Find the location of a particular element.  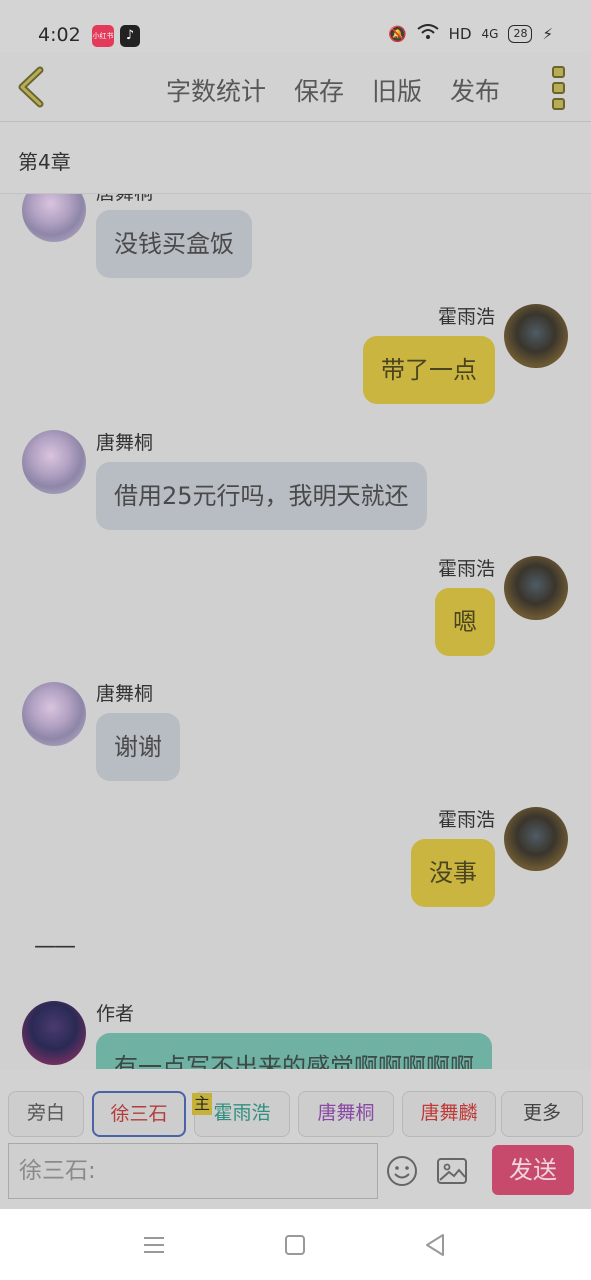

chip-narration: 旁白 is located at coordinates (46, 1114).